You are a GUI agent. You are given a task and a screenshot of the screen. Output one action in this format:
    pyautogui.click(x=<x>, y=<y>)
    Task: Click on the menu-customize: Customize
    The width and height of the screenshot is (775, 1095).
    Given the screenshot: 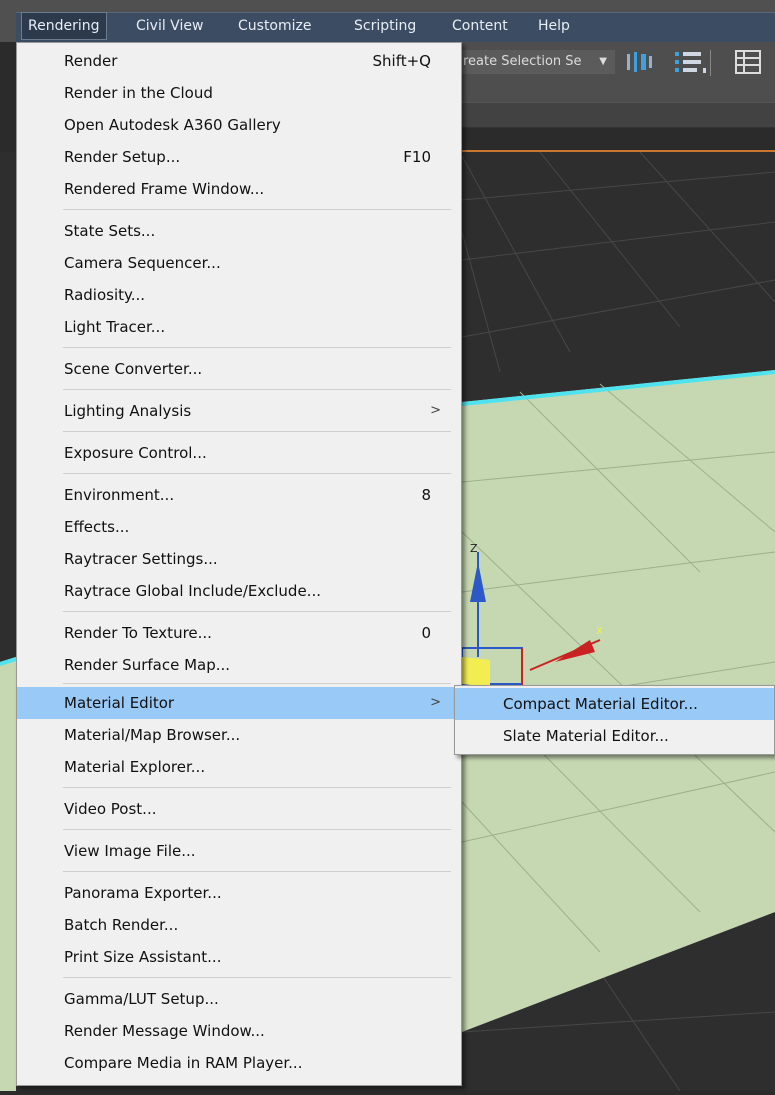 What is the action you would take?
    pyautogui.click(x=275, y=26)
    